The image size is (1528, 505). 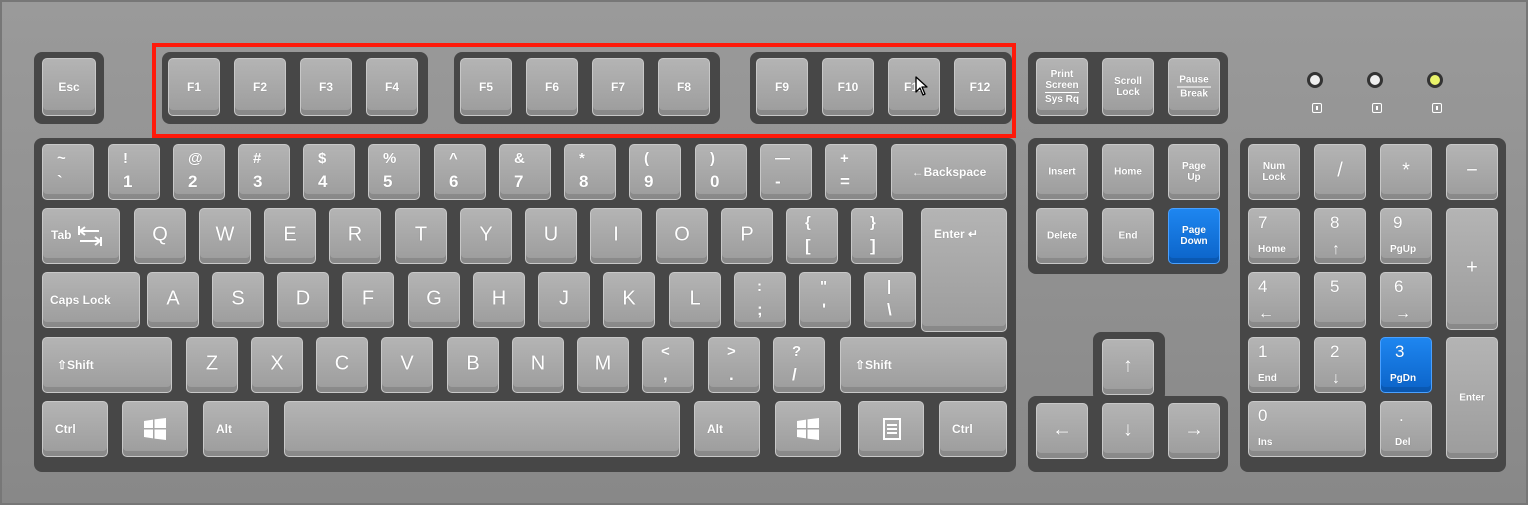 What do you see at coordinates (1274, 172) in the screenshot?
I see `num-lock-key: Num Lock` at bounding box center [1274, 172].